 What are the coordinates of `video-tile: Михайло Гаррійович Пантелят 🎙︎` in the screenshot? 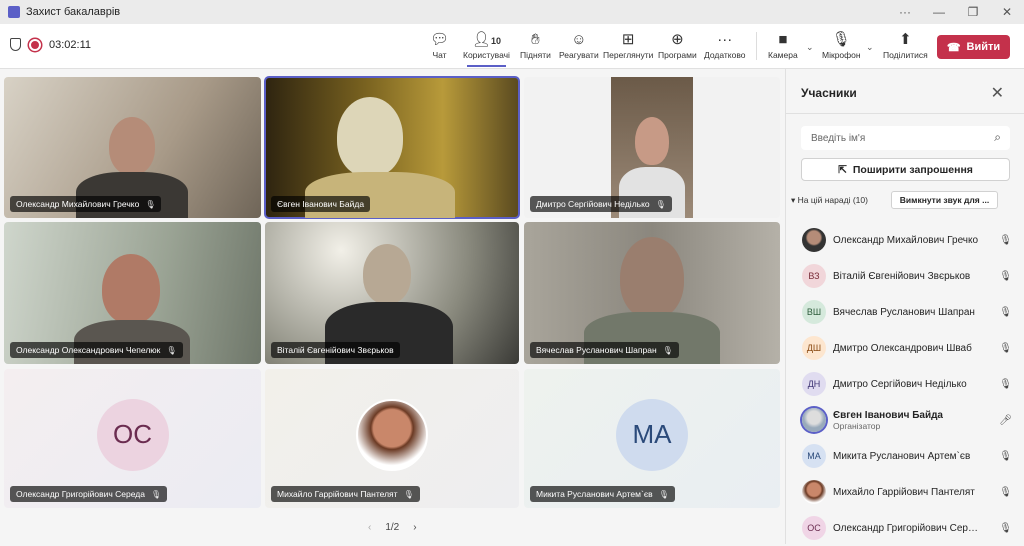 It's located at (392, 438).